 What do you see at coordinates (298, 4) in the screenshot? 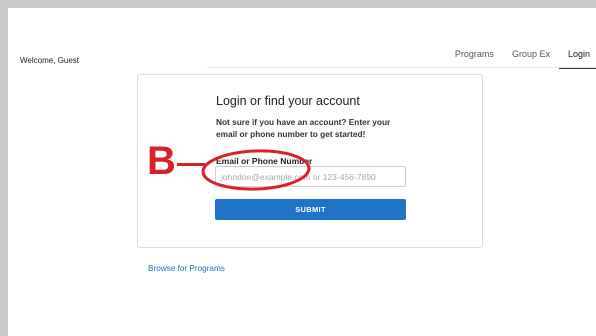
I see `window-frame-top` at bounding box center [298, 4].